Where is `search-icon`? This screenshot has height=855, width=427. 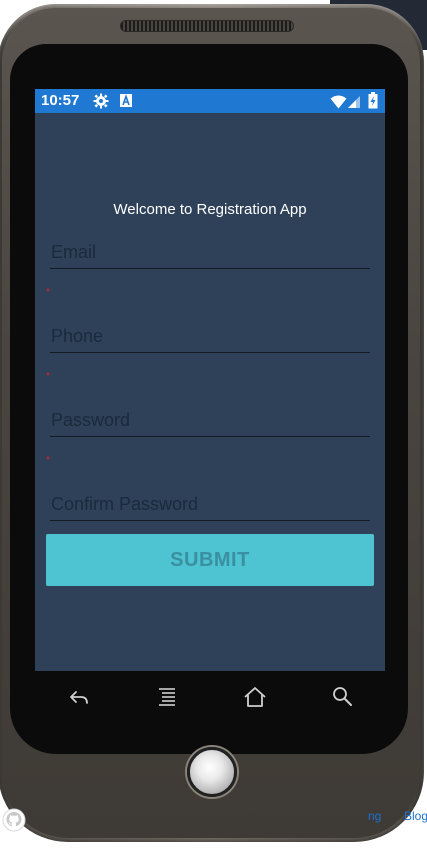 search-icon is located at coordinates (343, 697).